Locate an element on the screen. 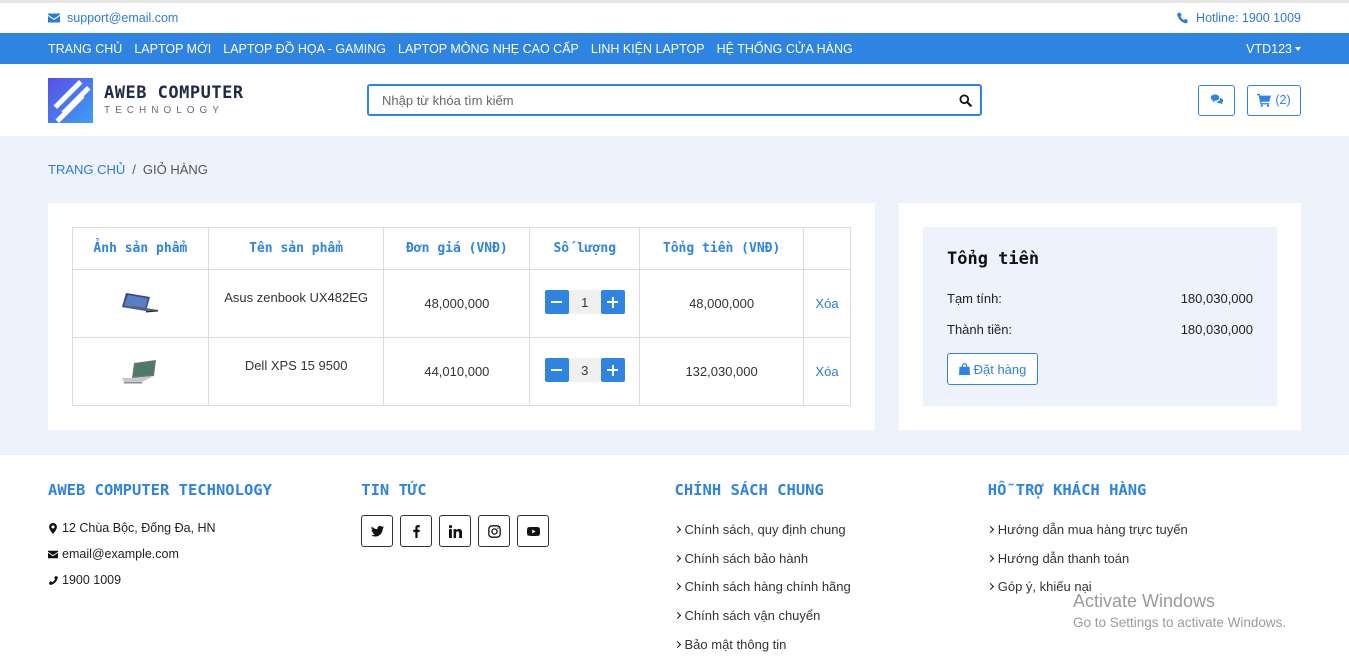 The height and width of the screenshot is (669, 1349). cart-button: (2) is located at coordinates (1274, 100).